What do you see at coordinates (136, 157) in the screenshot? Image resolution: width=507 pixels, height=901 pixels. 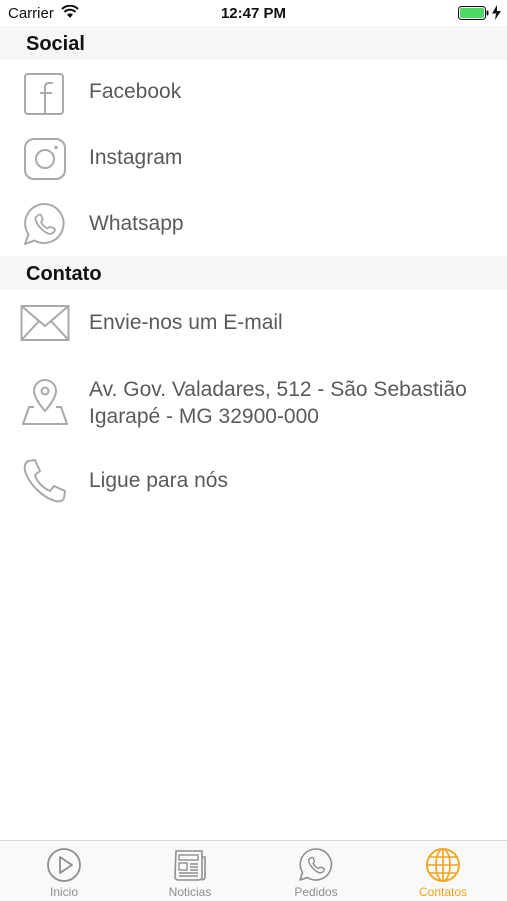 I see `social-item-label: Instagram` at bounding box center [136, 157].